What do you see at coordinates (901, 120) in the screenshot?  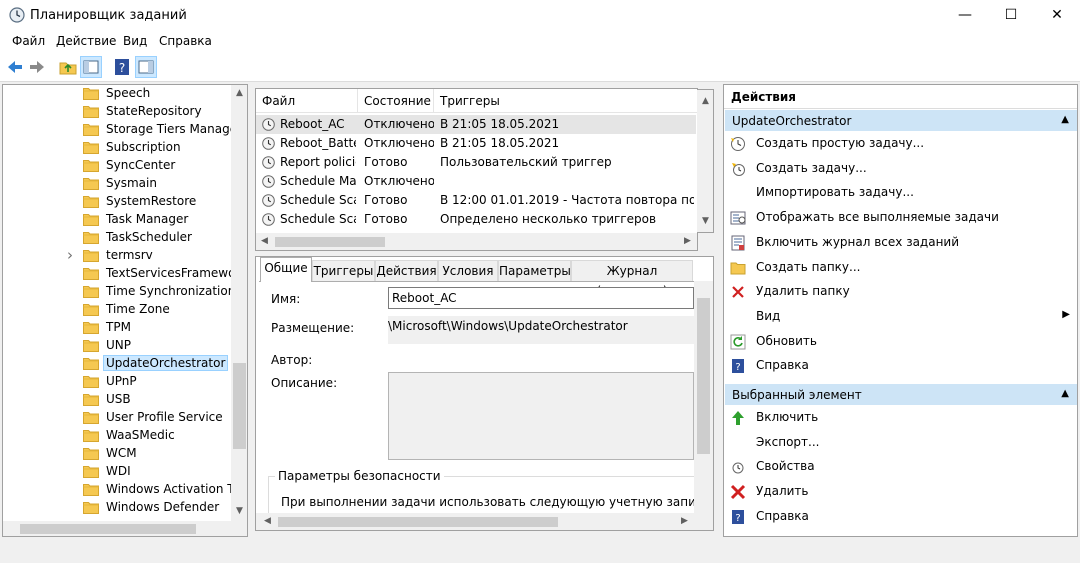 I see `actions-section-folder: UpdateOrchestrator ▲` at bounding box center [901, 120].